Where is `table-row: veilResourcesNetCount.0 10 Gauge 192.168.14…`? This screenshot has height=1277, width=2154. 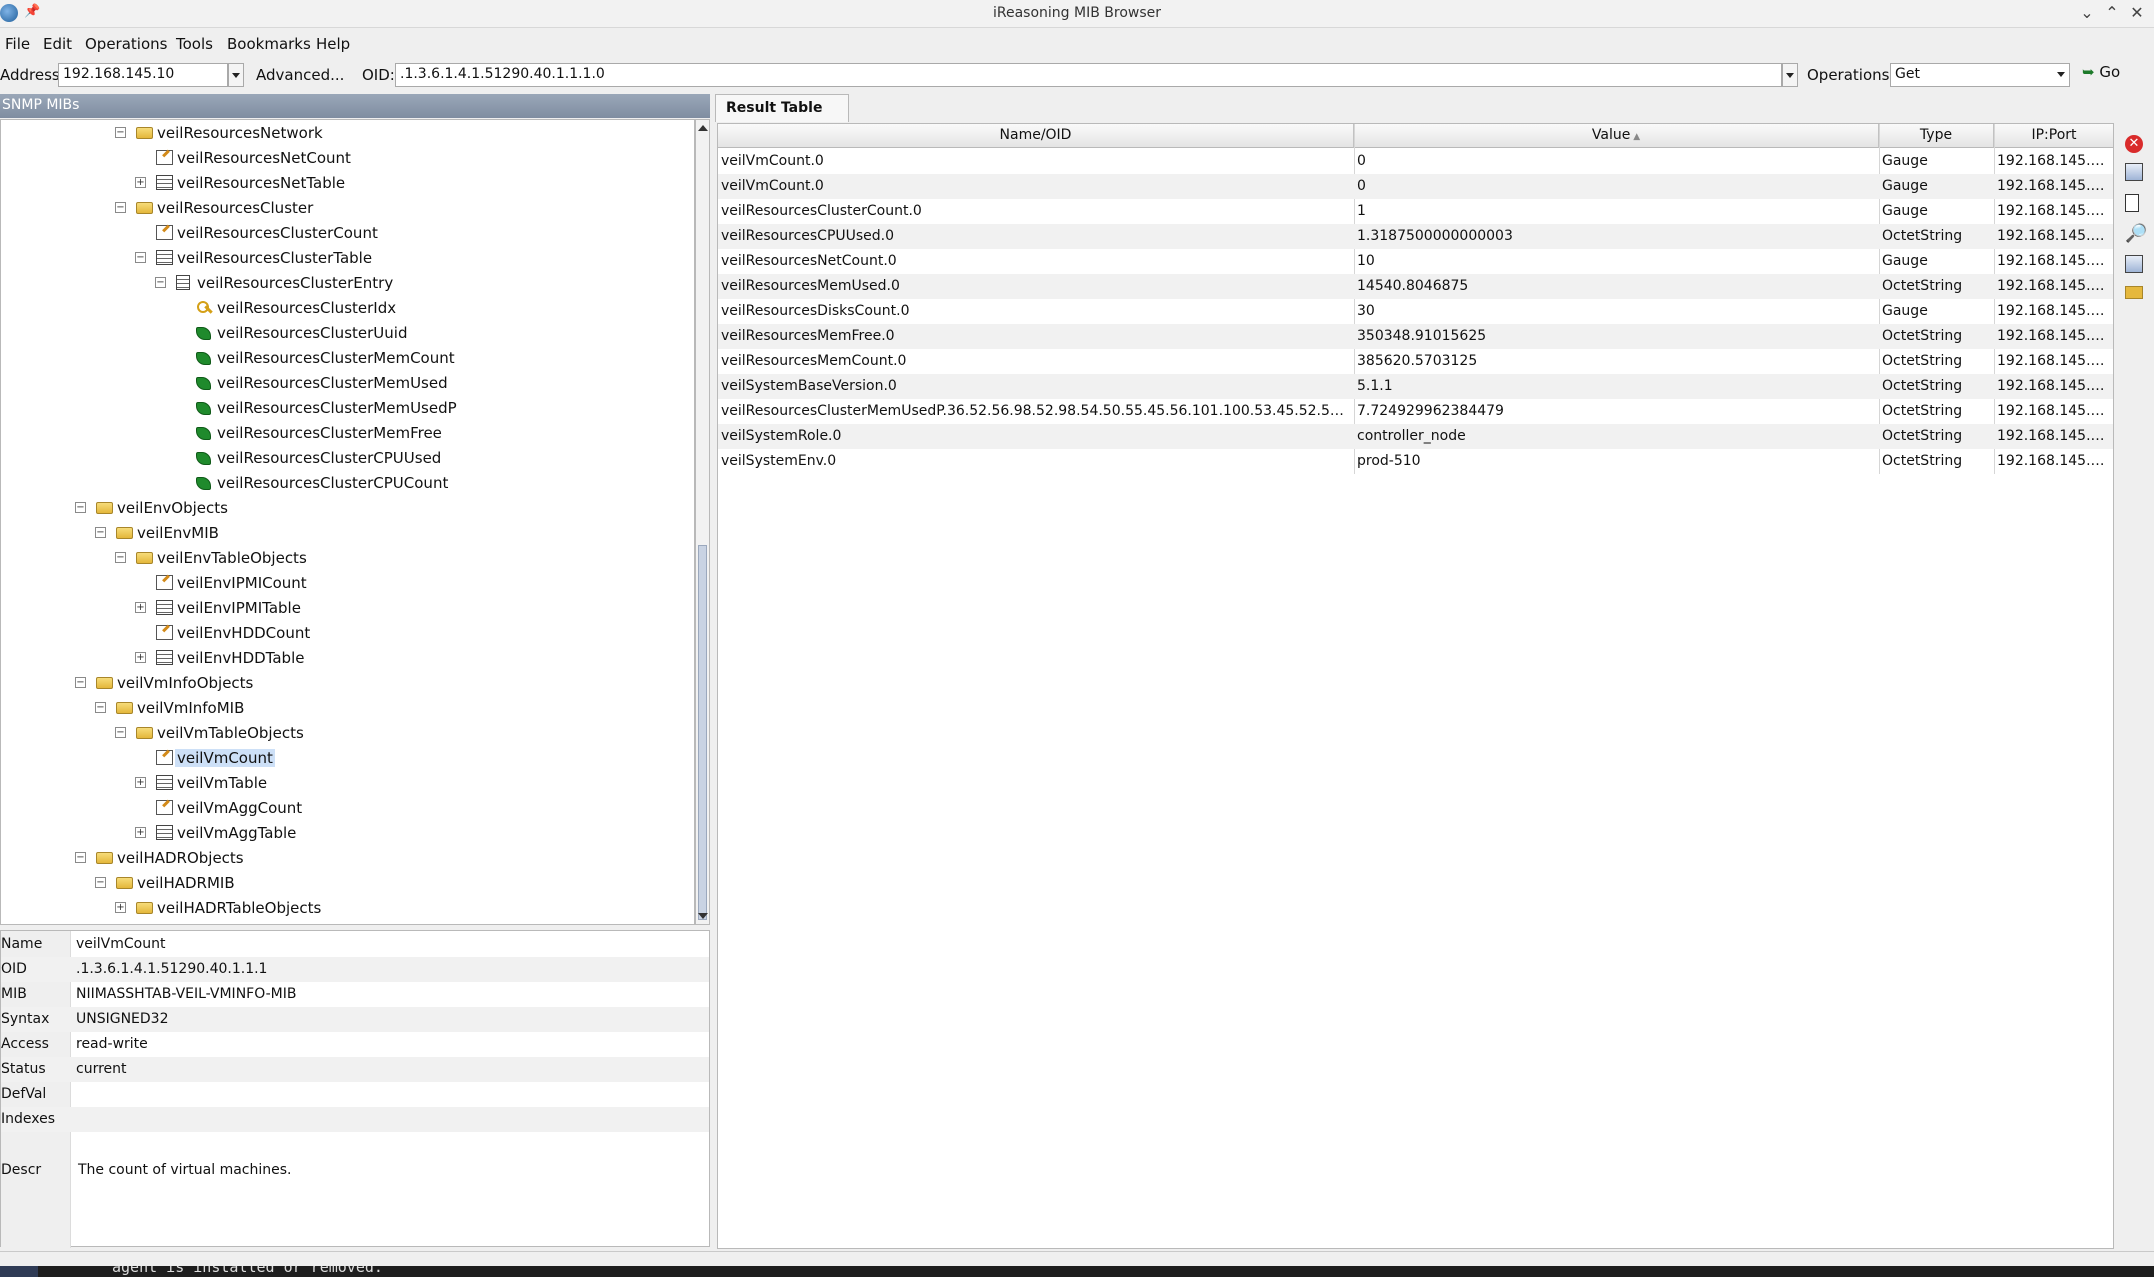
table-row: veilResourcesNetCount.0 10 Gauge 192.168.14… is located at coordinates (1415, 261).